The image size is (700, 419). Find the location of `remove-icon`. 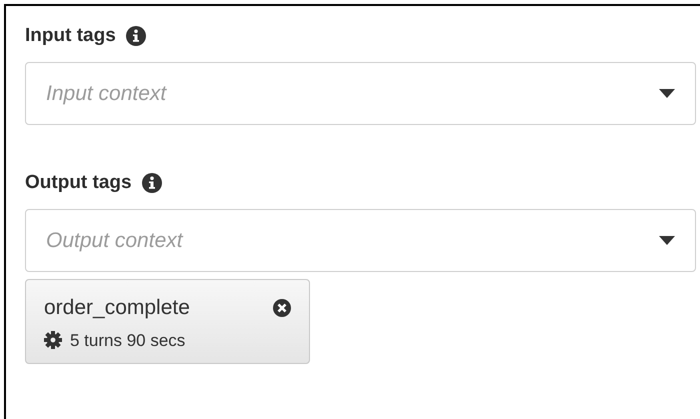

remove-icon is located at coordinates (282, 307).